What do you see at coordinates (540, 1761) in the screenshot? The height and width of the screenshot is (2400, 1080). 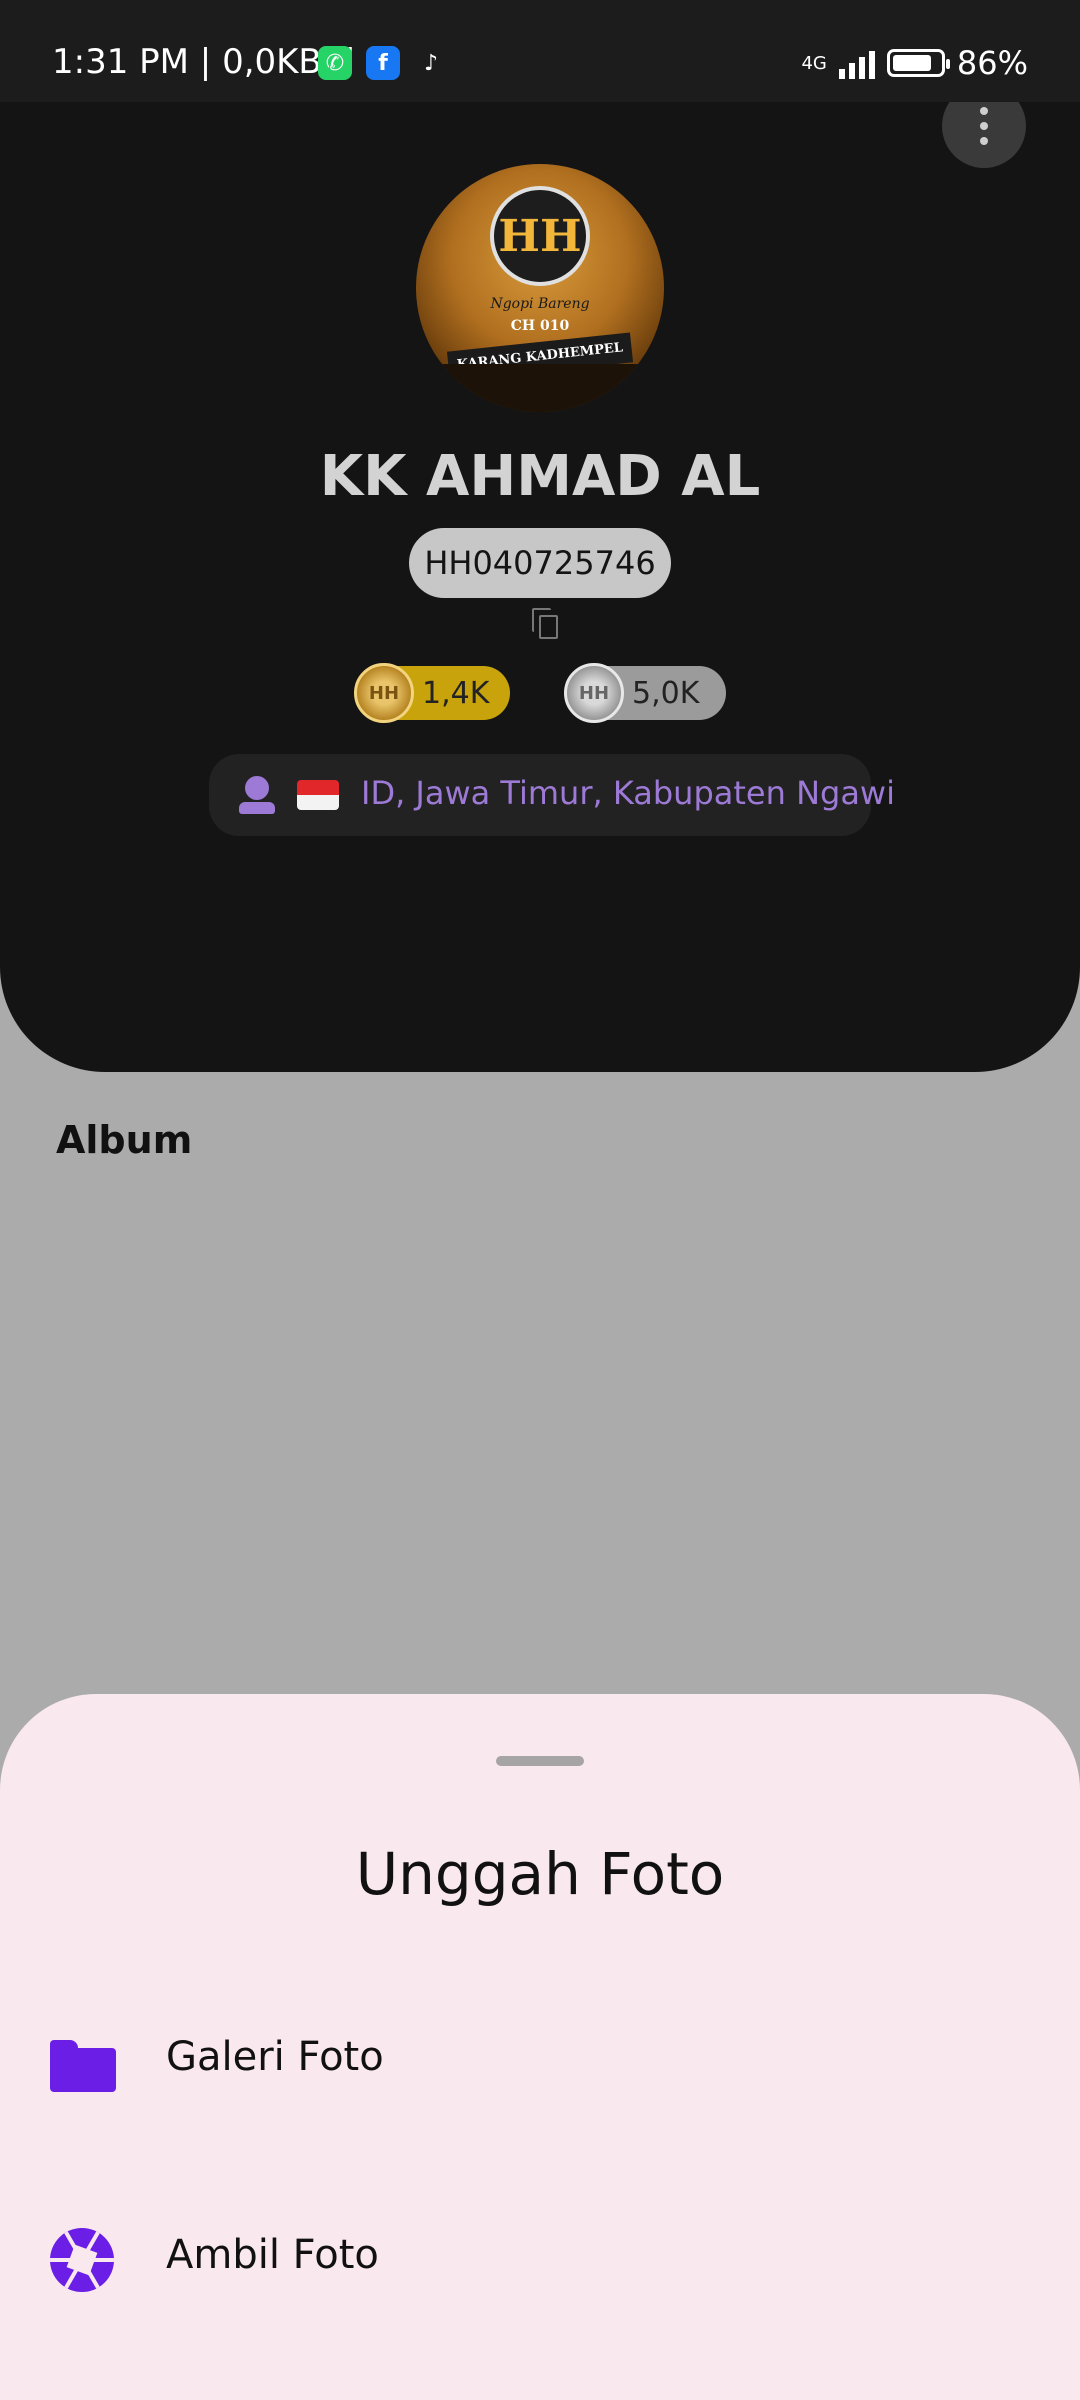 I see `drag-handle` at bounding box center [540, 1761].